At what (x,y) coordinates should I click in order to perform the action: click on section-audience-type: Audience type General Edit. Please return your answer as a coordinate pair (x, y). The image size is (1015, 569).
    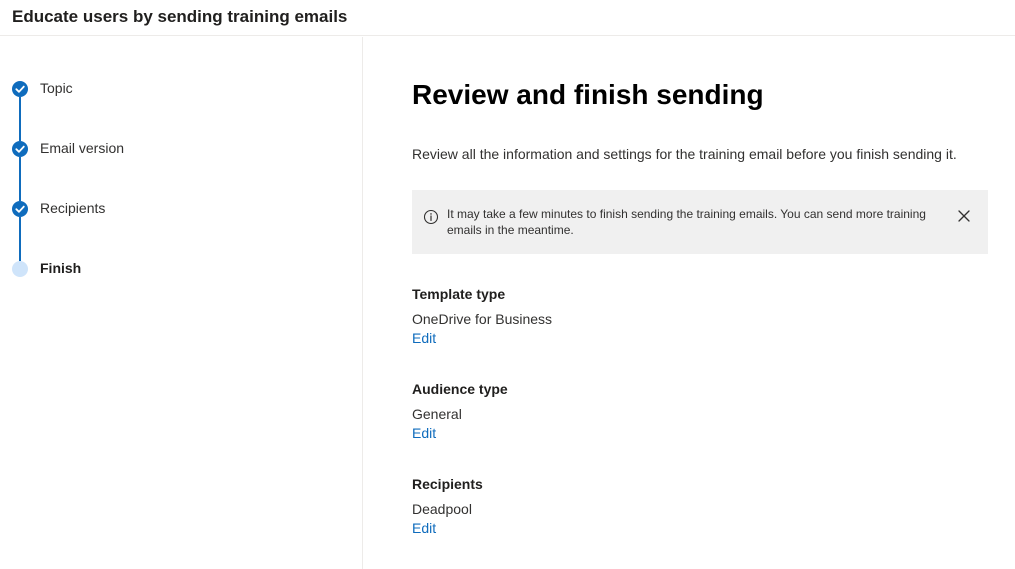
    Looking at the image, I should click on (460, 412).